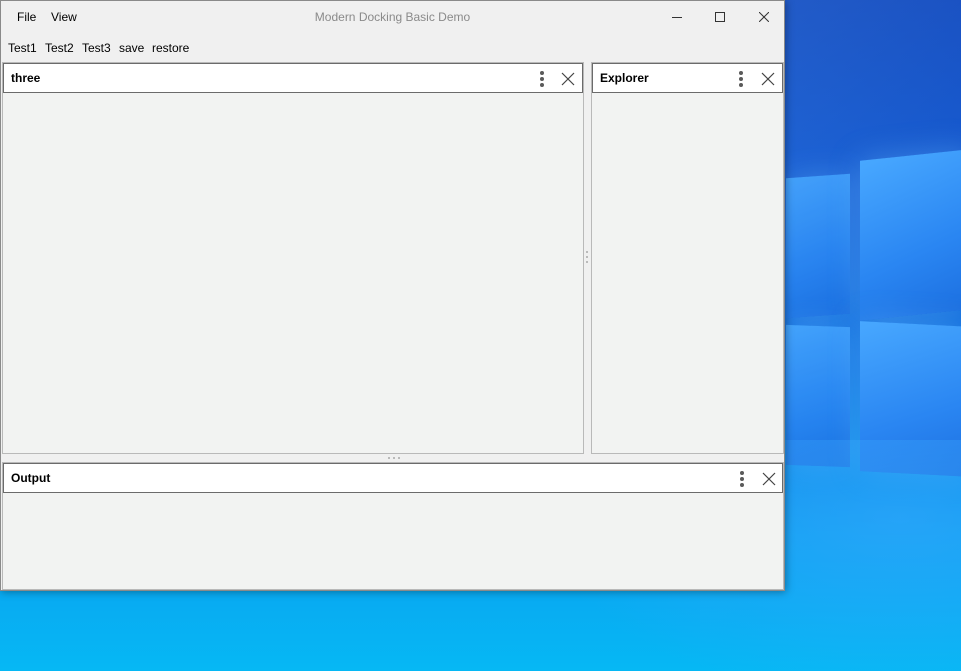  What do you see at coordinates (170, 48) in the screenshot?
I see `toolbar-restore: restore` at bounding box center [170, 48].